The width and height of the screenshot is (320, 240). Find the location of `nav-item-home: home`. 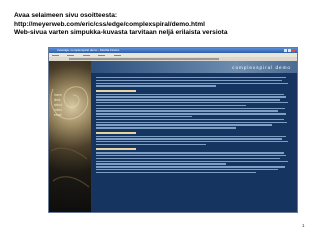

nav-item-home: home is located at coordinates (61, 95).